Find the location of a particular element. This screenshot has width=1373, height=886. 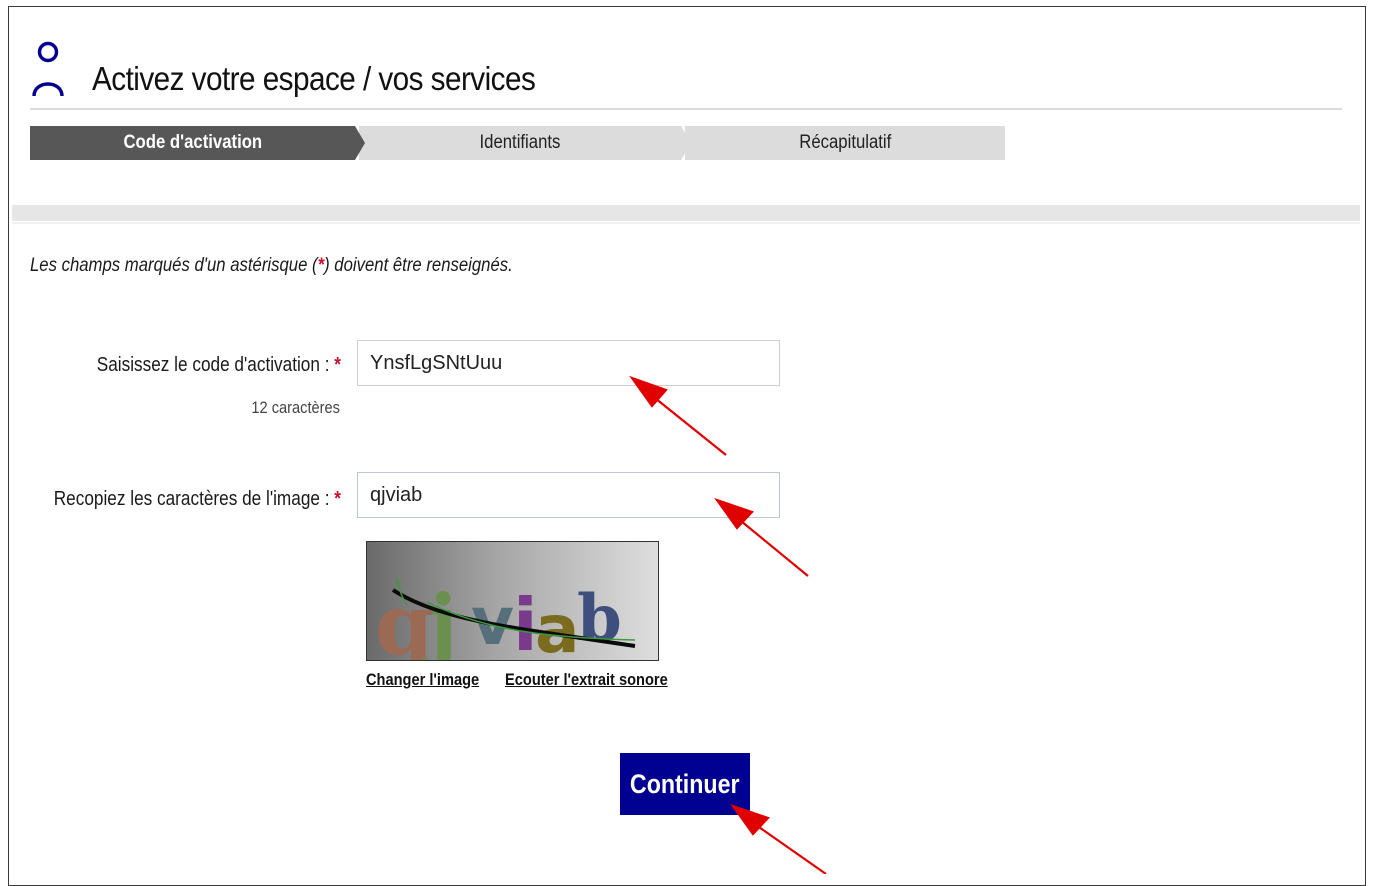

captcha-drawing: q j v i a b is located at coordinates (505, 618).